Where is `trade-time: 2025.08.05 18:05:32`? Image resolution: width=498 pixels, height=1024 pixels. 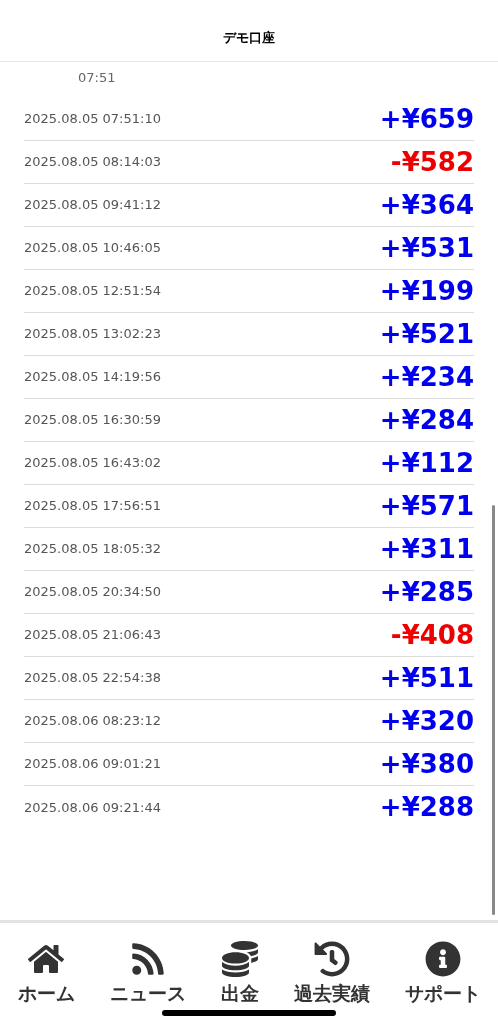
trade-time: 2025.08.05 18:05:32 is located at coordinates (92, 549).